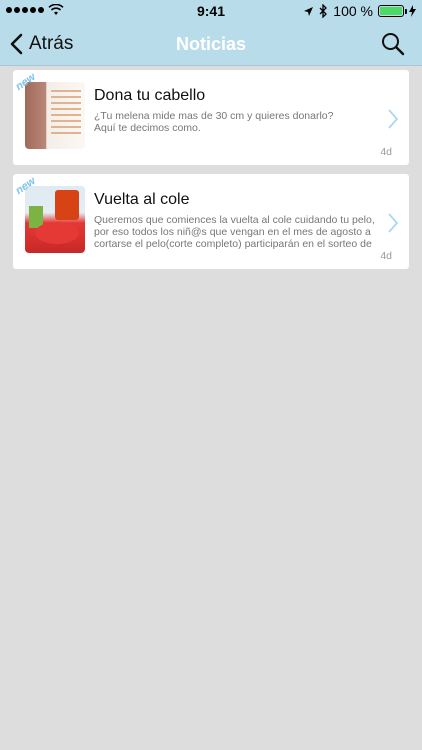 Image resolution: width=422 pixels, height=750 pixels. I want to click on news-title: Vuelta al cole, so click(142, 199).